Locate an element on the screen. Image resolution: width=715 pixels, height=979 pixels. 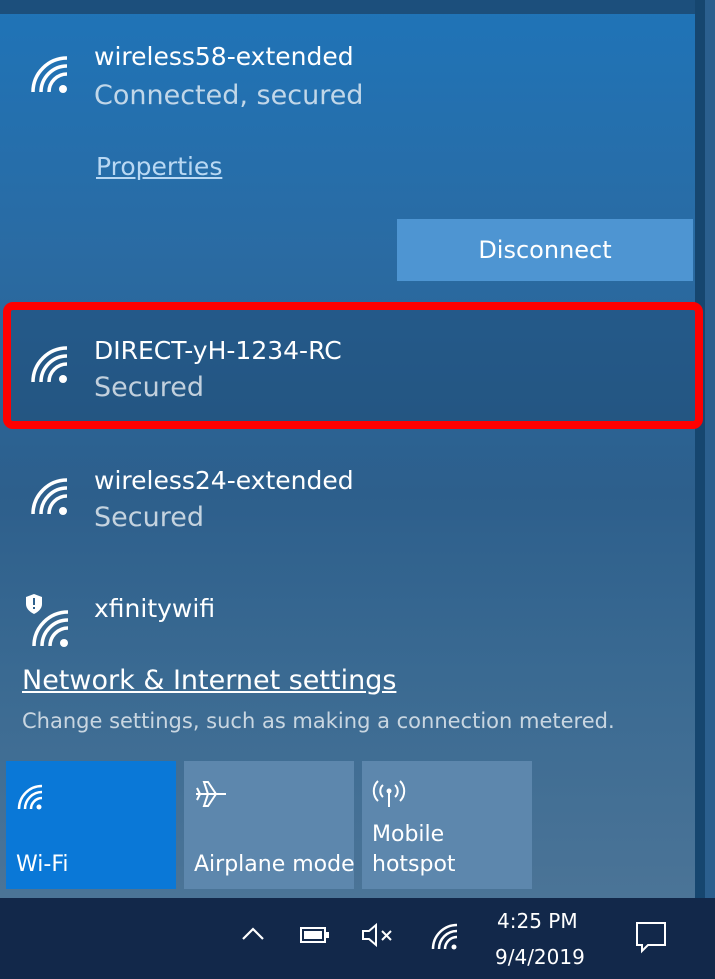
tile-label: Wi-Fi is located at coordinates (42, 864).